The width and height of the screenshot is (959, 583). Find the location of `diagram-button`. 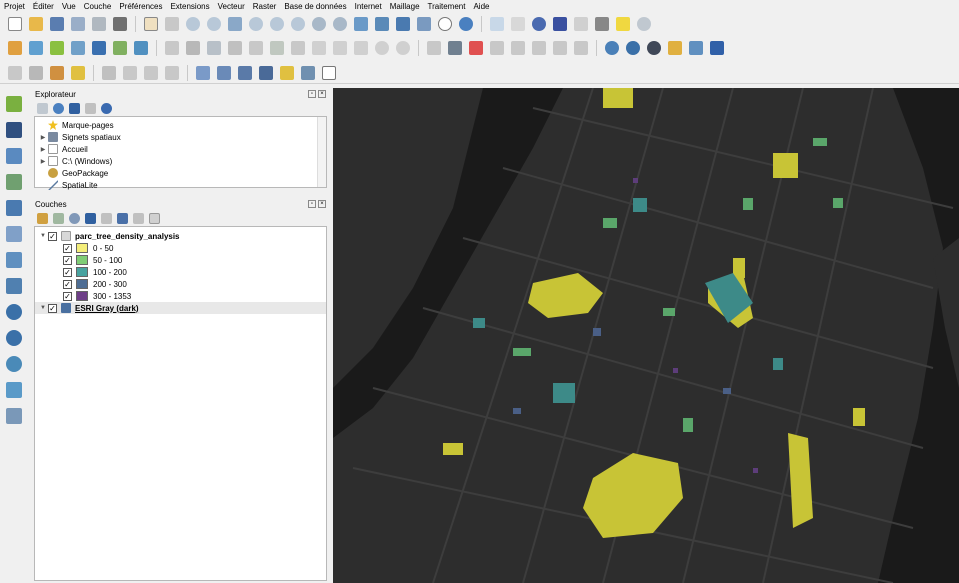

diagram-button is located at coordinates (497, 48).